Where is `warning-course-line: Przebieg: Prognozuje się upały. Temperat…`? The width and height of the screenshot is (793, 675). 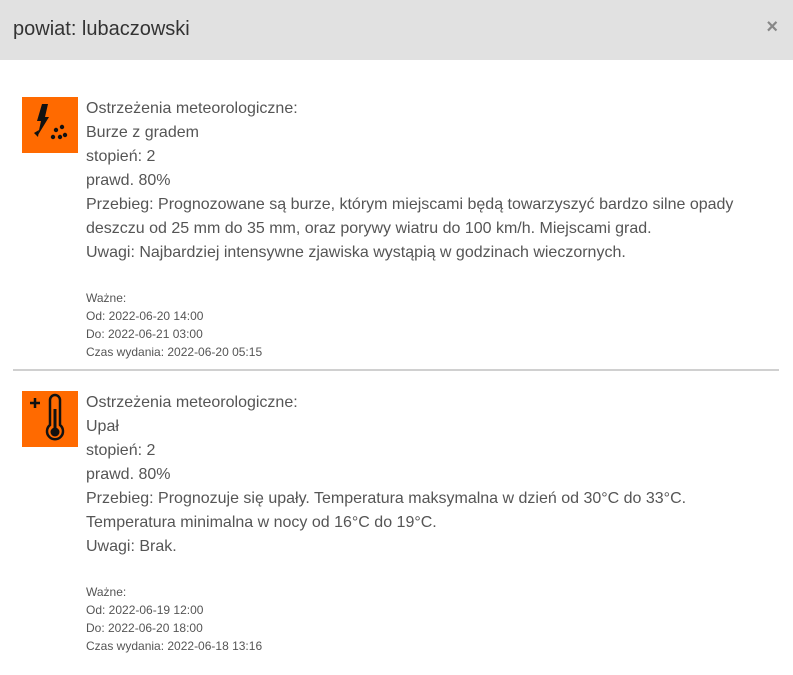 warning-course-line: Przebieg: Prognozuje się upały. Temperat… is located at coordinates (386, 498).